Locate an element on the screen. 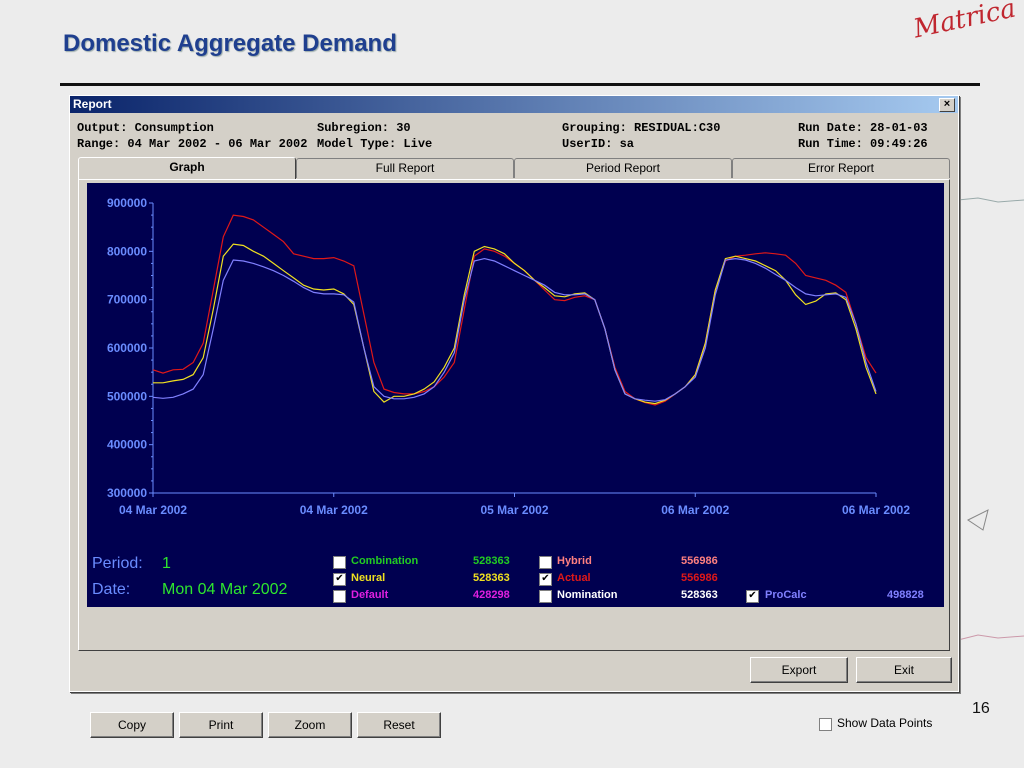 Image resolution: width=1024 pixels, height=768 pixels. legend-value-default: 428298 is located at coordinates (491, 595).